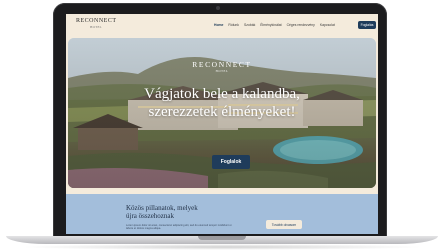 The width and height of the screenshot is (444, 252). What do you see at coordinates (218, 25) in the screenshot?
I see `nav-item-home: Home` at bounding box center [218, 25].